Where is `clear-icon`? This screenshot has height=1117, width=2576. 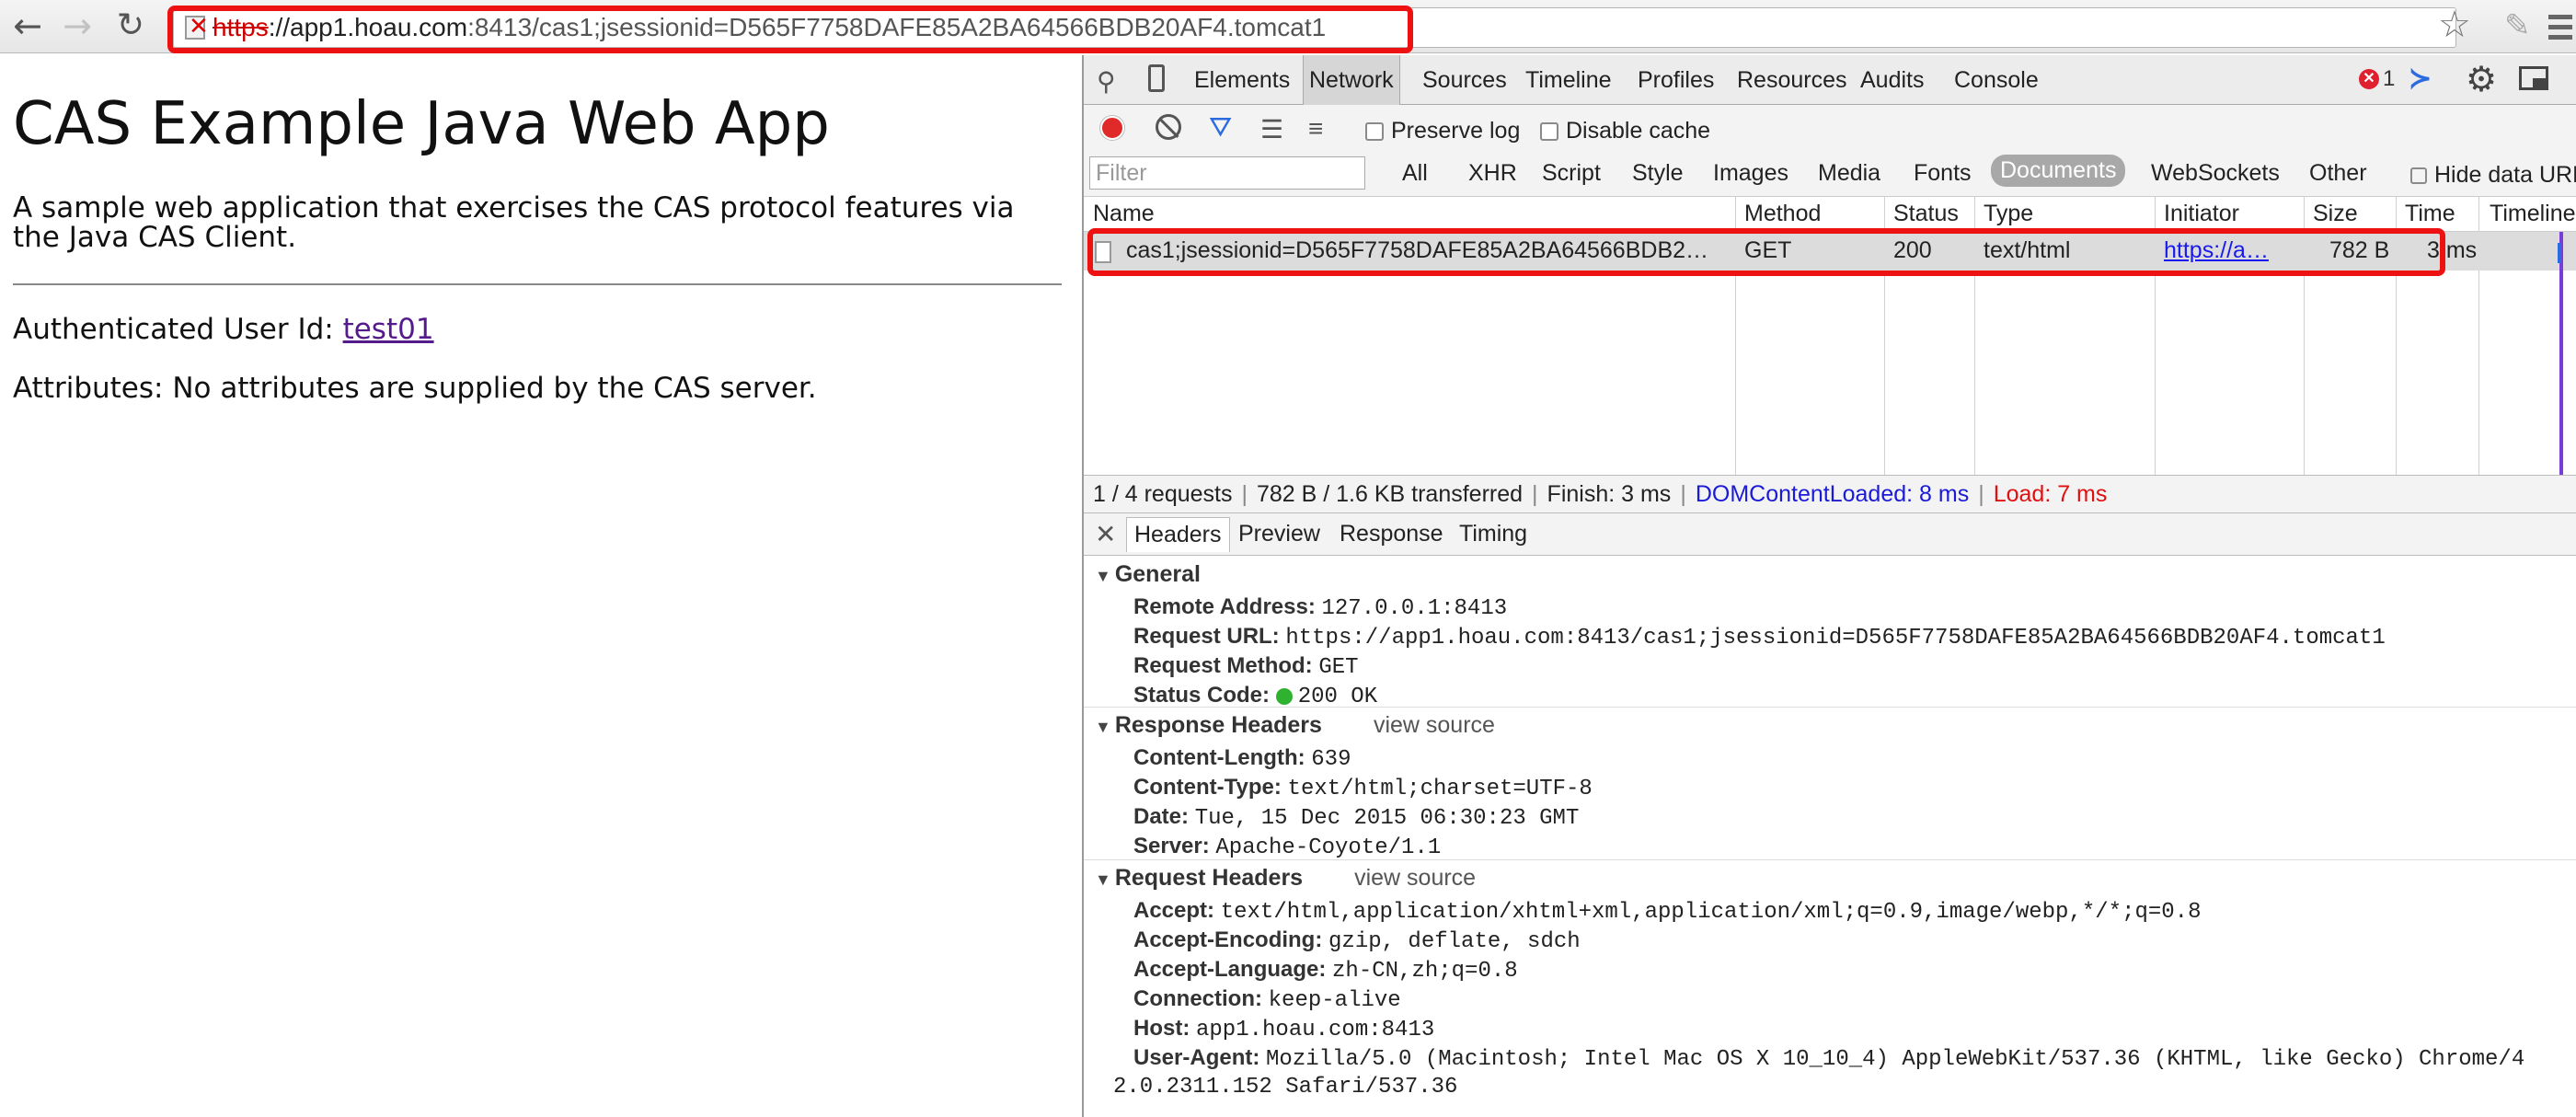 clear-icon is located at coordinates (1168, 127).